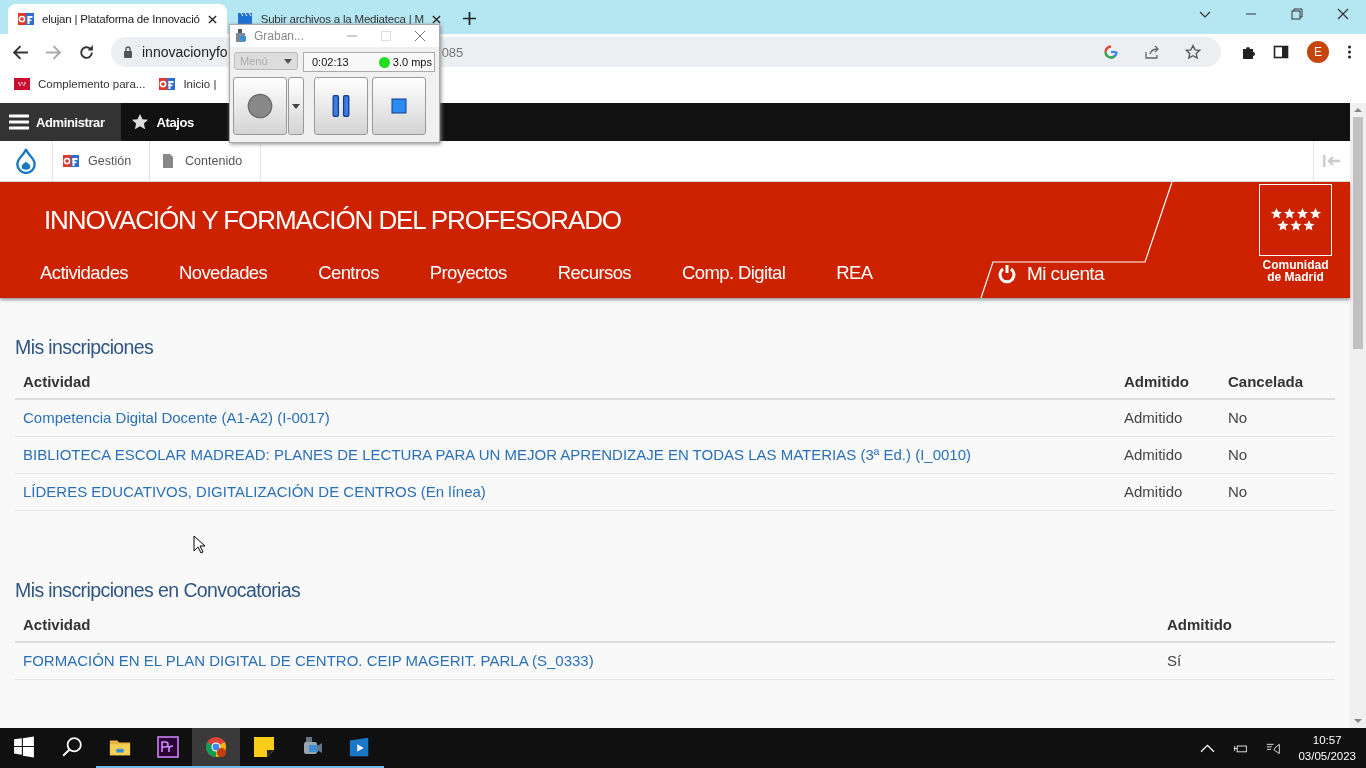 The image size is (1366, 768). Describe the element at coordinates (223, 273) in the screenshot. I see `nav-link: Novedades` at that location.